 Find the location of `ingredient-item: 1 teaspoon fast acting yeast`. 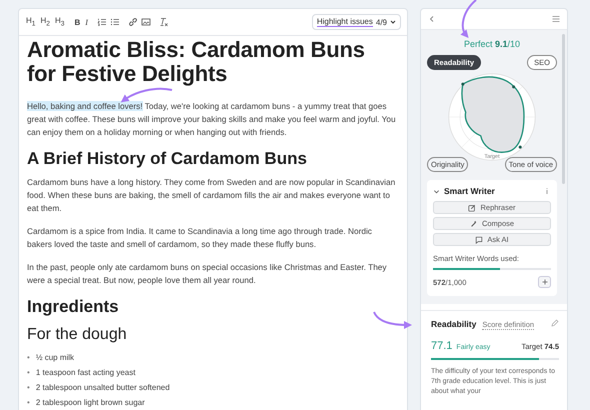

ingredient-item: 1 teaspoon fast acting yeast is located at coordinates (86, 372).